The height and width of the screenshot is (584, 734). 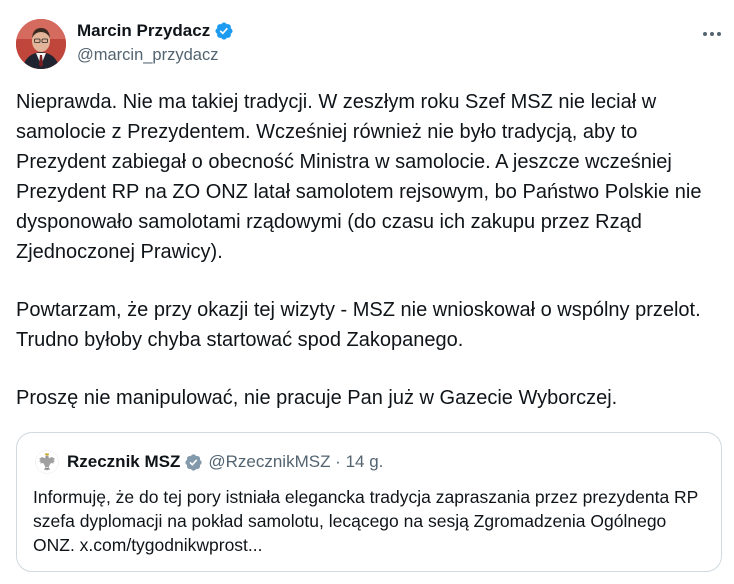 What do you see at coordinates (705, 34) in the screenshot?
I see `more-horizontal-icon` at bounding box center [705, 34].